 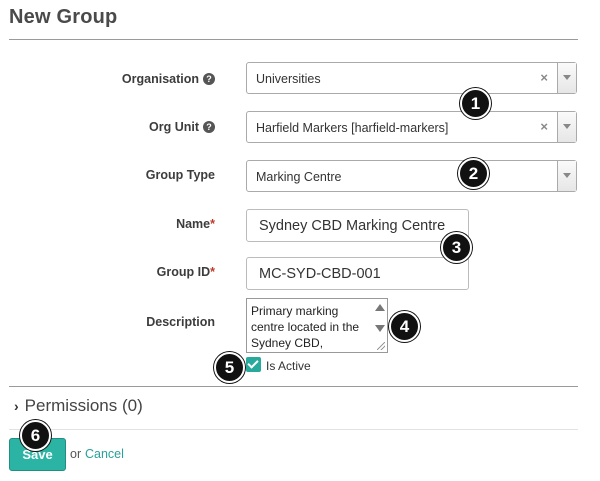 I want to click on scroll-up-icon, so click(x=380, y=307).